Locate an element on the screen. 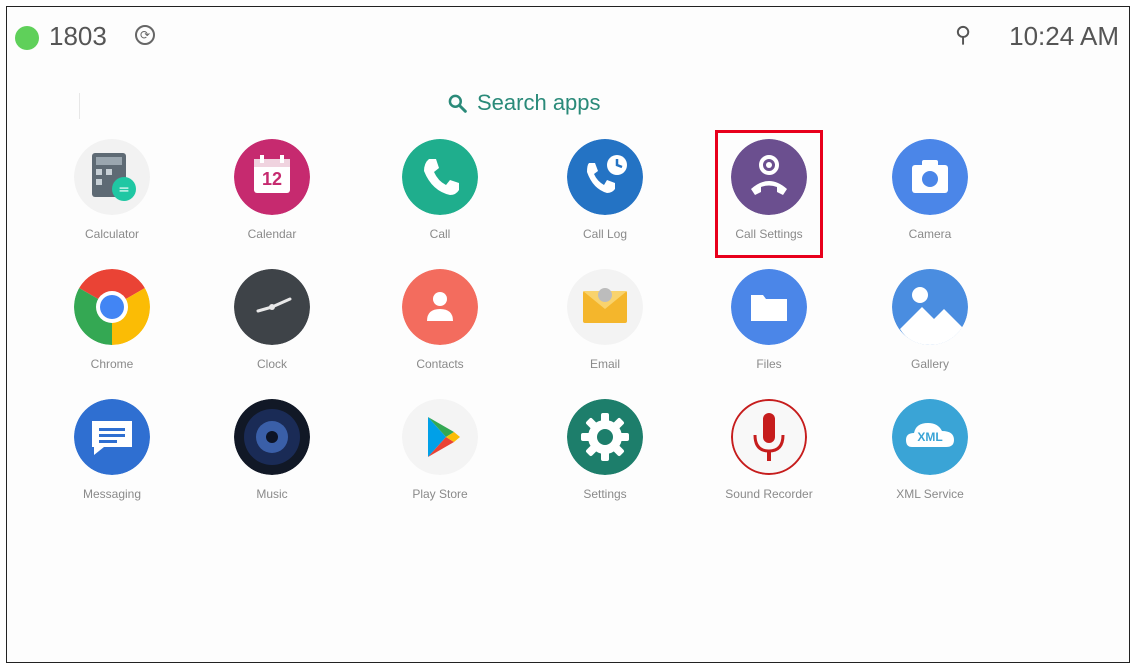  gallery-icon is located at coordinates (930, 307).